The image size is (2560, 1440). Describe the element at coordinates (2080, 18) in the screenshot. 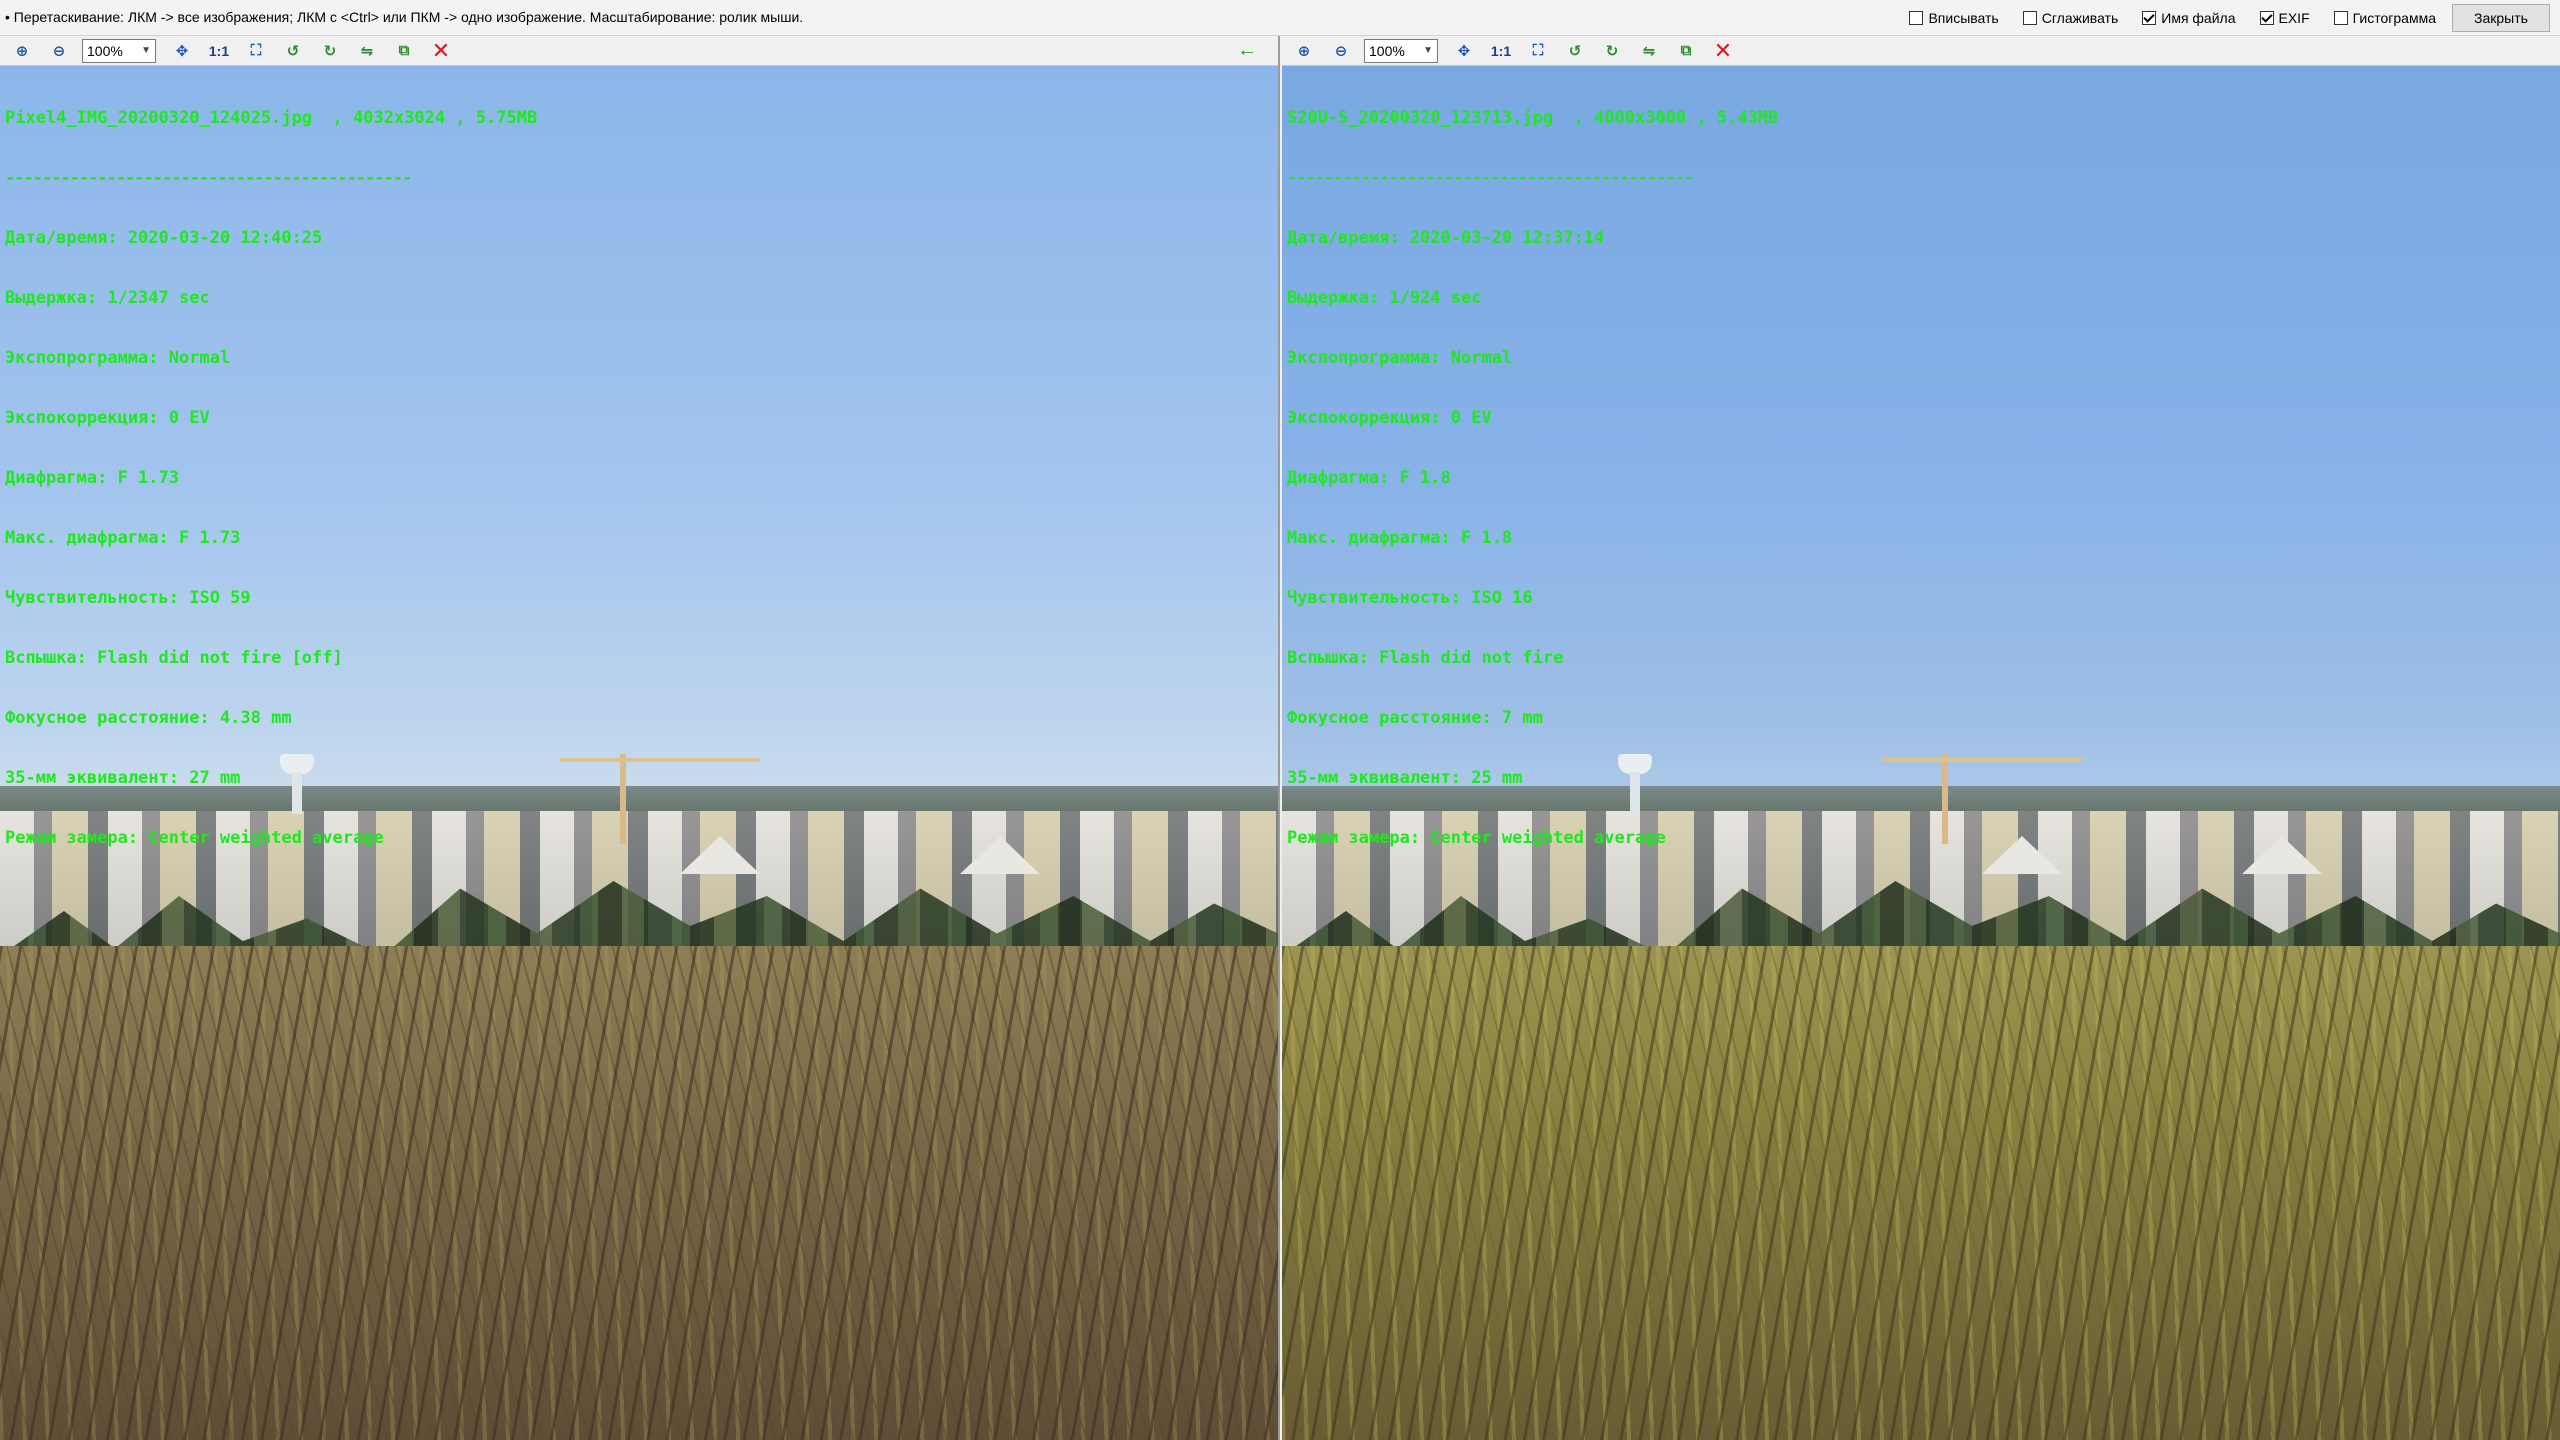

I see `option-smooth-label: Сглаживать` at that location.